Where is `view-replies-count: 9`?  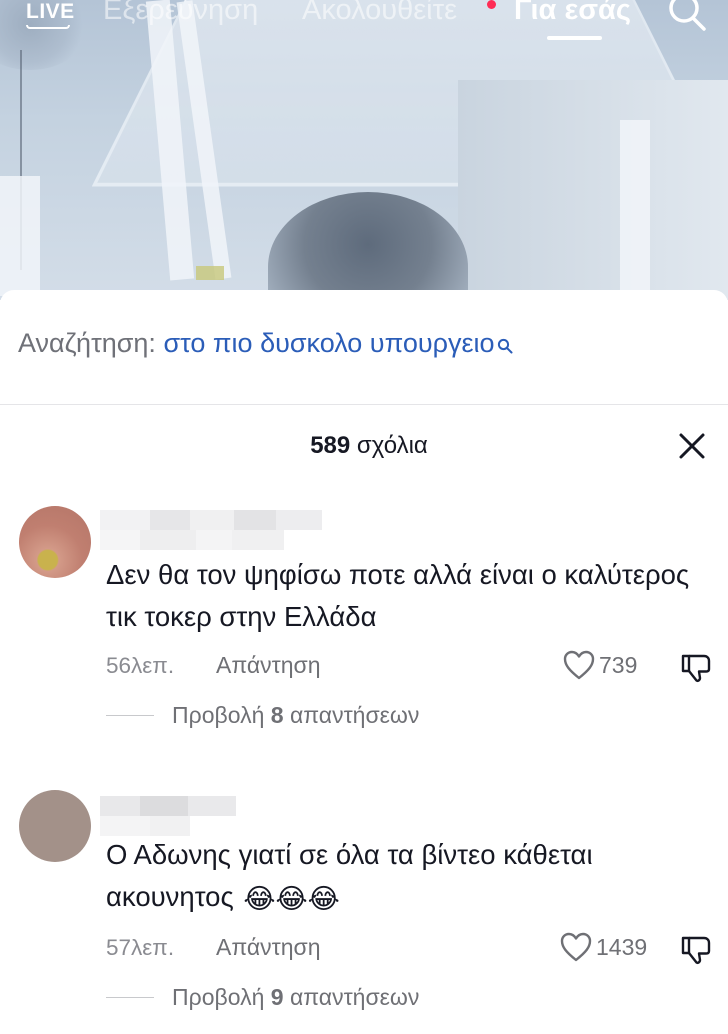 view-replies-count: 9 is located at coordinates (277, 997).